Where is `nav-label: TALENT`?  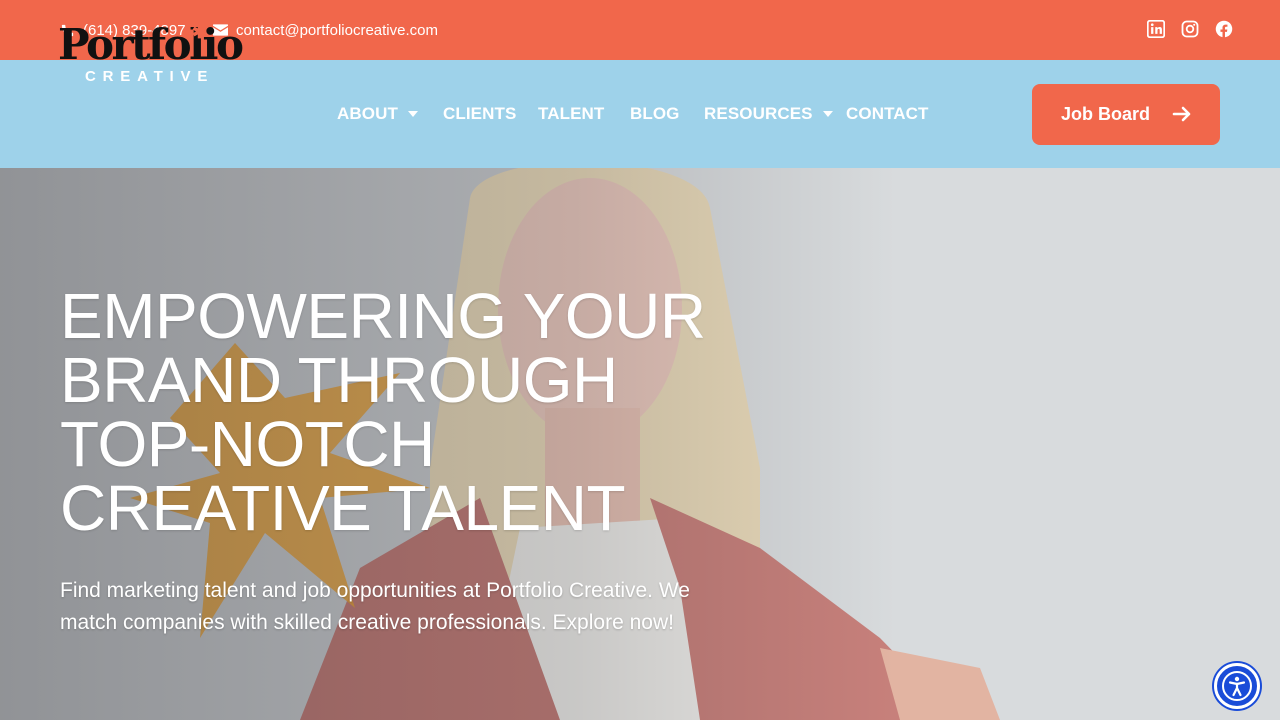 nav-label: TALENT is located at coordinates (571, 113).